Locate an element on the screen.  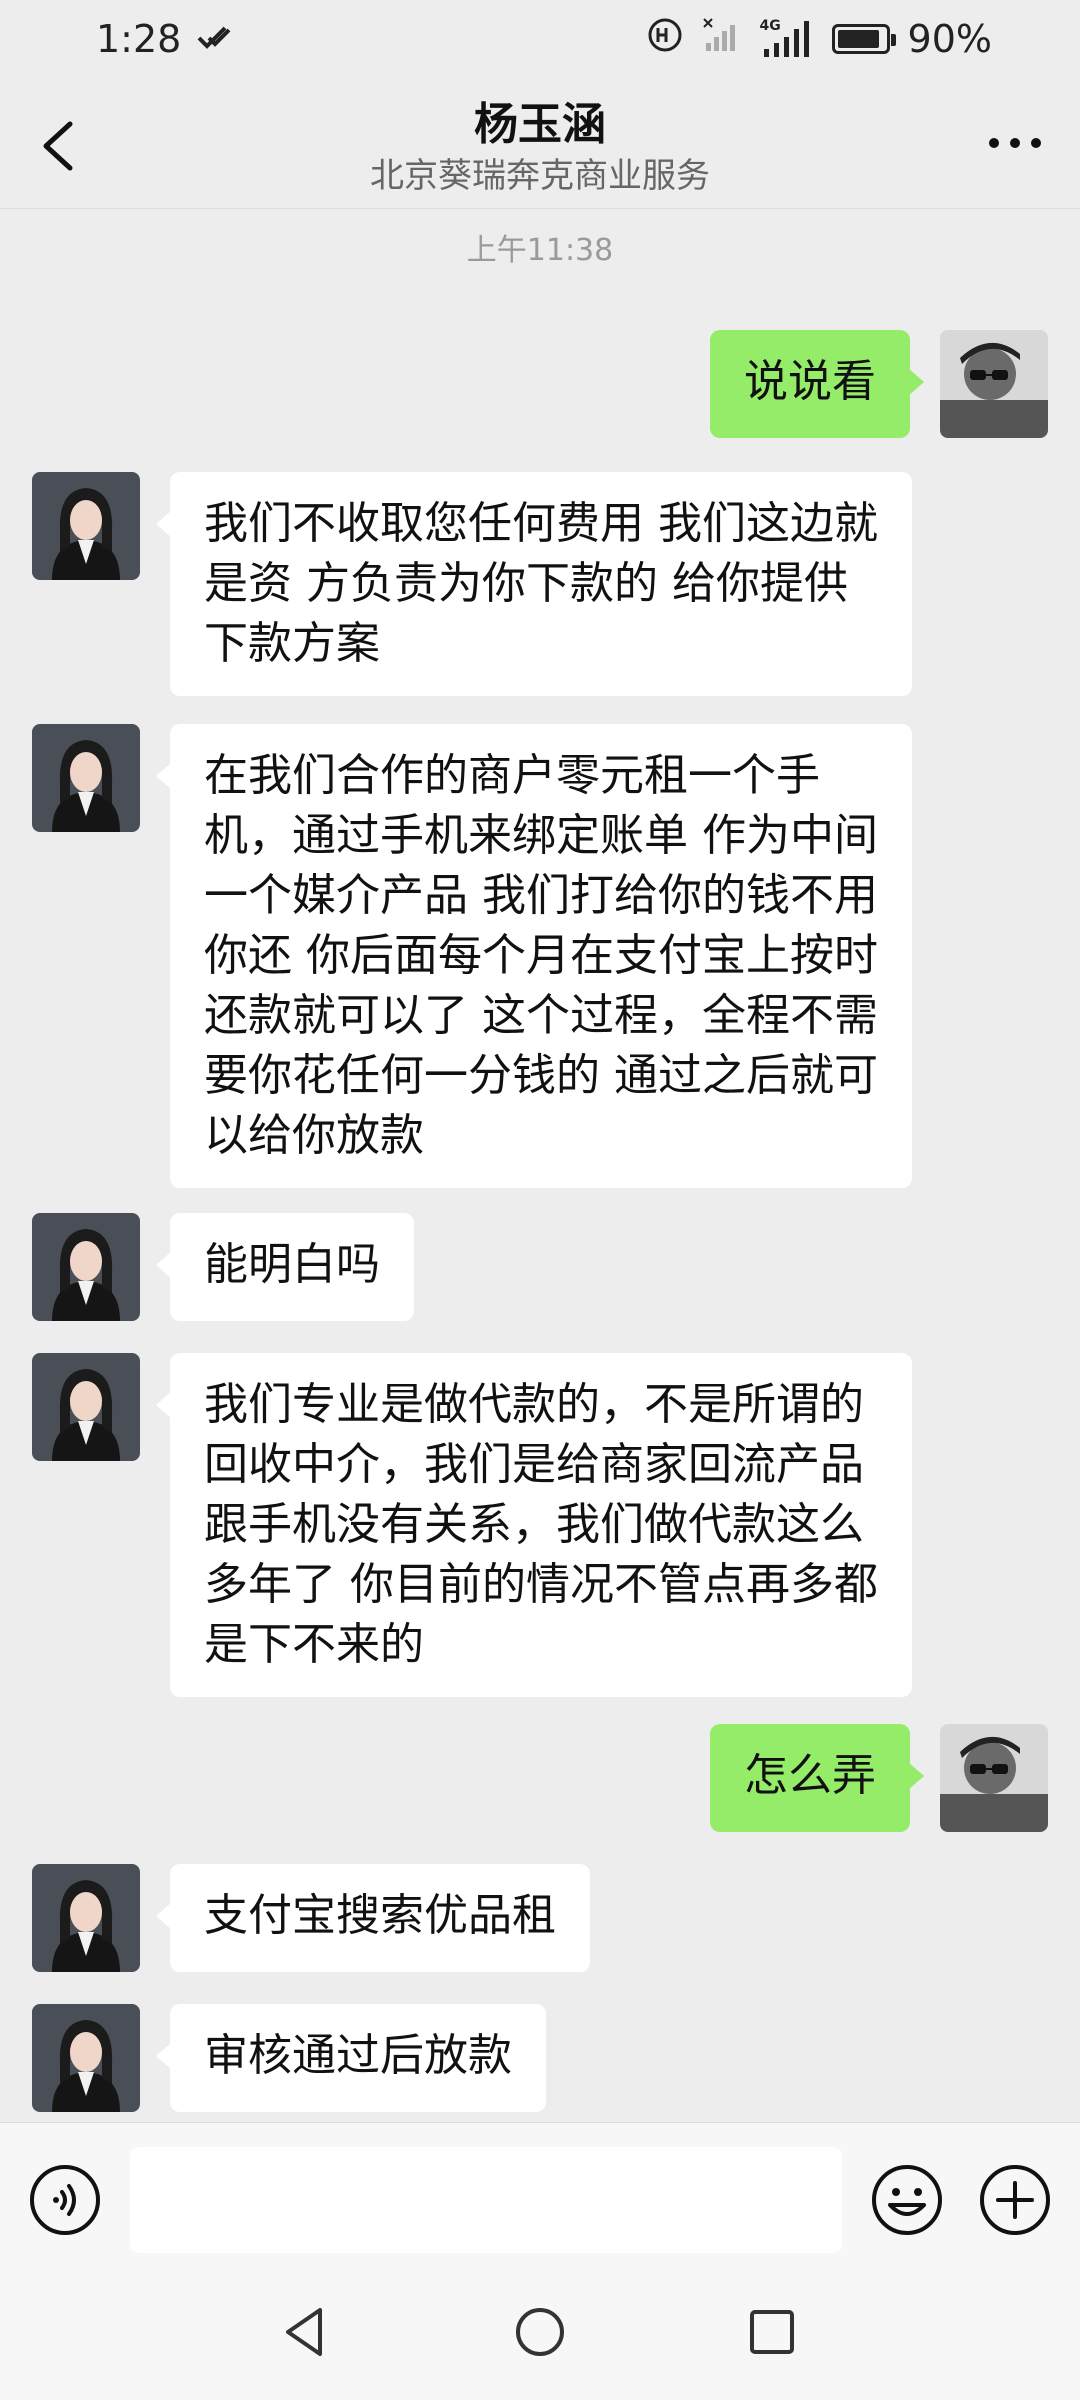
contact-subtitle: 北京葵瑞奔克商业服务 is located at coordinates (540, 176).